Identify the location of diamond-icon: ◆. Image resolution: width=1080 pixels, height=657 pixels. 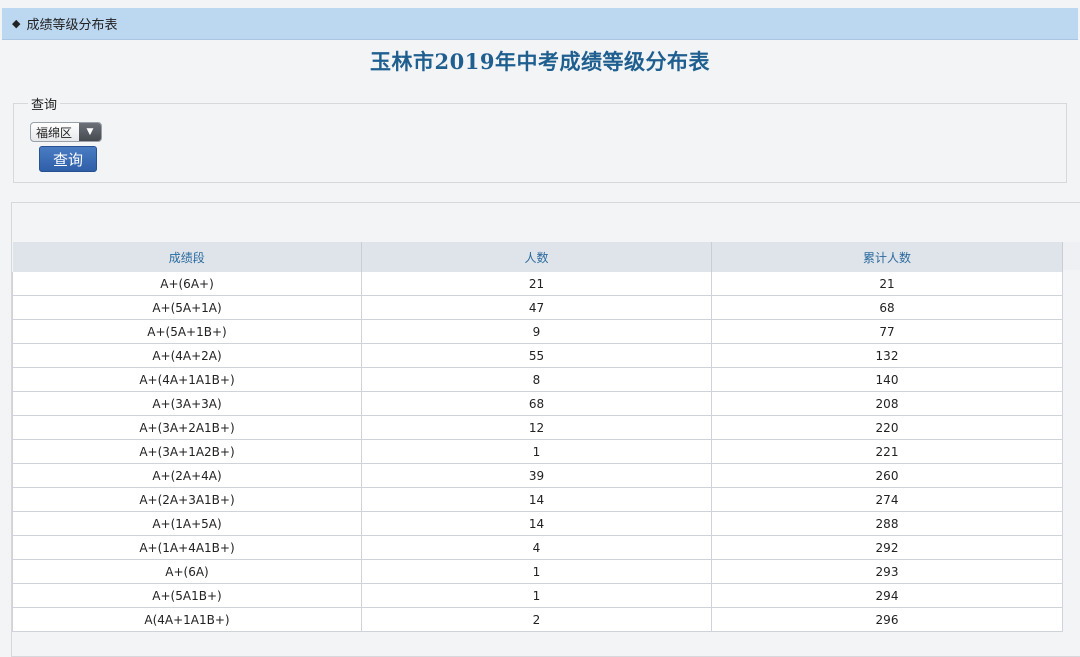
(16, 23).